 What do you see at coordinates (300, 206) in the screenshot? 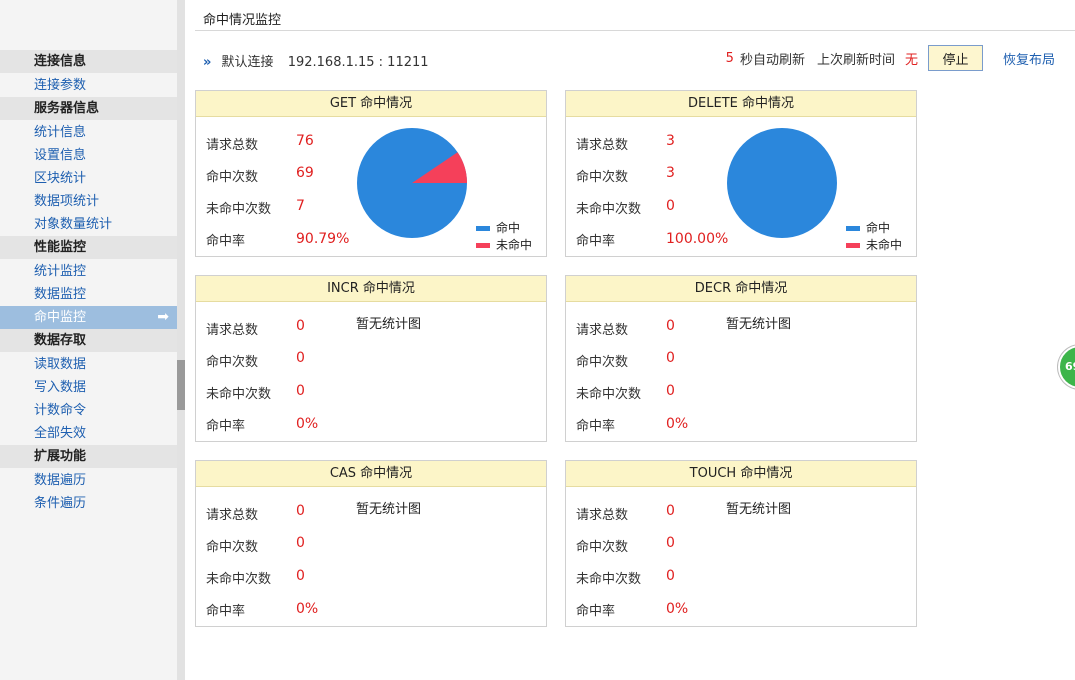
I see `misses-value: 7` at bounding box center [300, 206].